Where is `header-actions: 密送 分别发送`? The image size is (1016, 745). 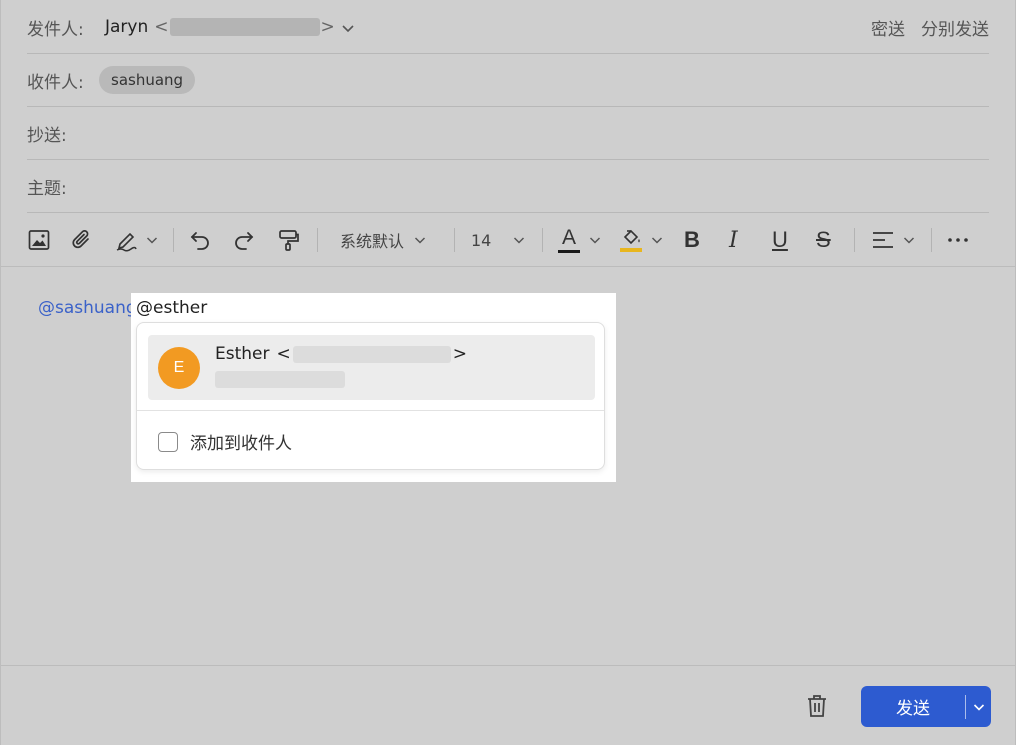 header-actions: 密送 分别发送 is located at coordinates (930, 27).